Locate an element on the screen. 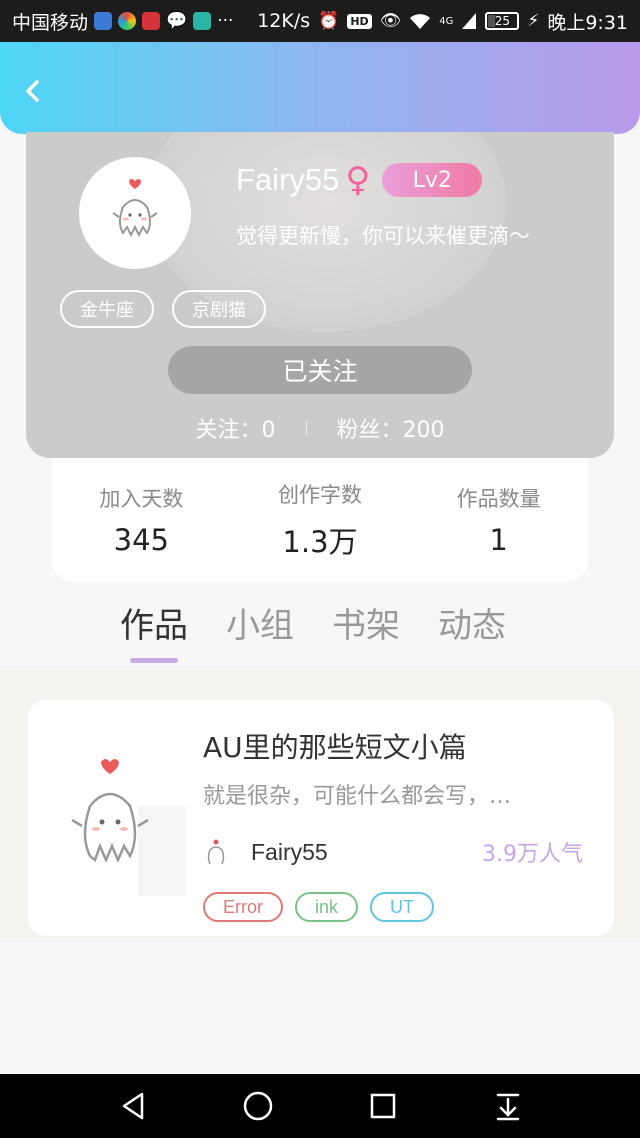 The width and height of the screenshot is (640, 1138). network-type: 4G is located at coordinates (446, 21).